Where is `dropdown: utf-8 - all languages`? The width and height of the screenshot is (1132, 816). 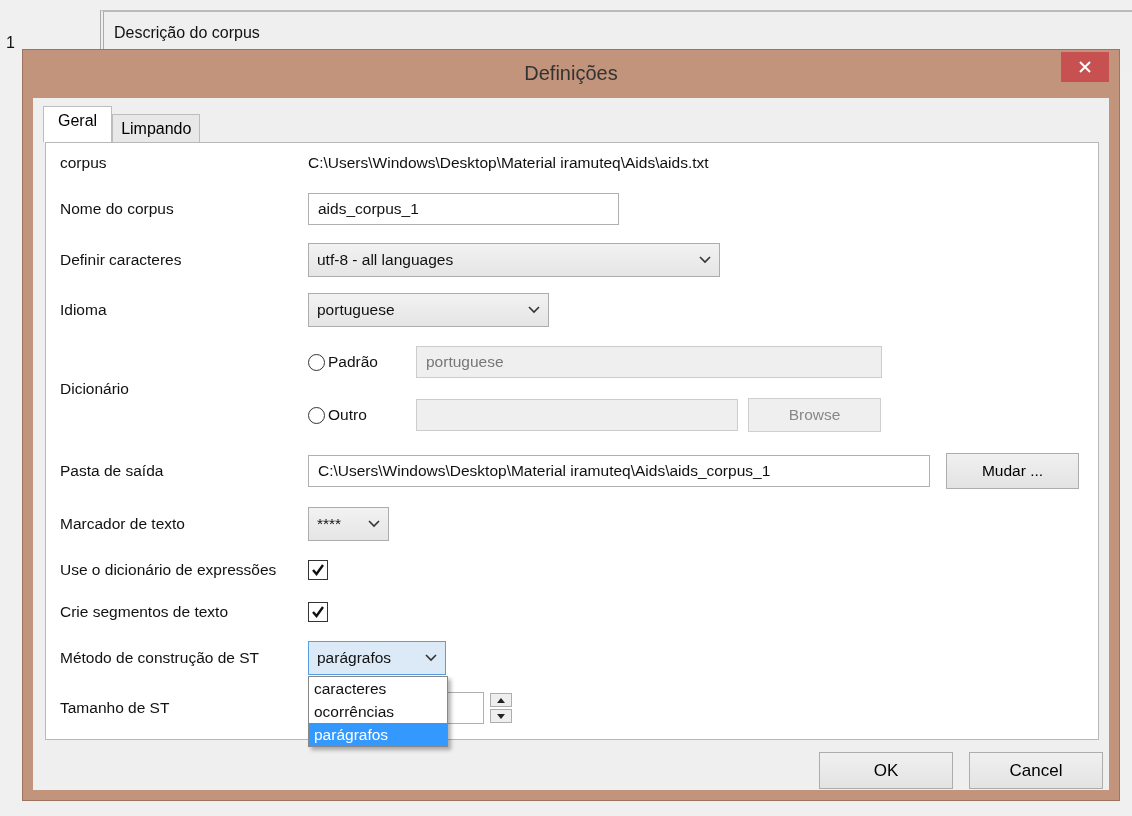
dropdown: utf-8 - all languages is located at coordinates (514, 260).